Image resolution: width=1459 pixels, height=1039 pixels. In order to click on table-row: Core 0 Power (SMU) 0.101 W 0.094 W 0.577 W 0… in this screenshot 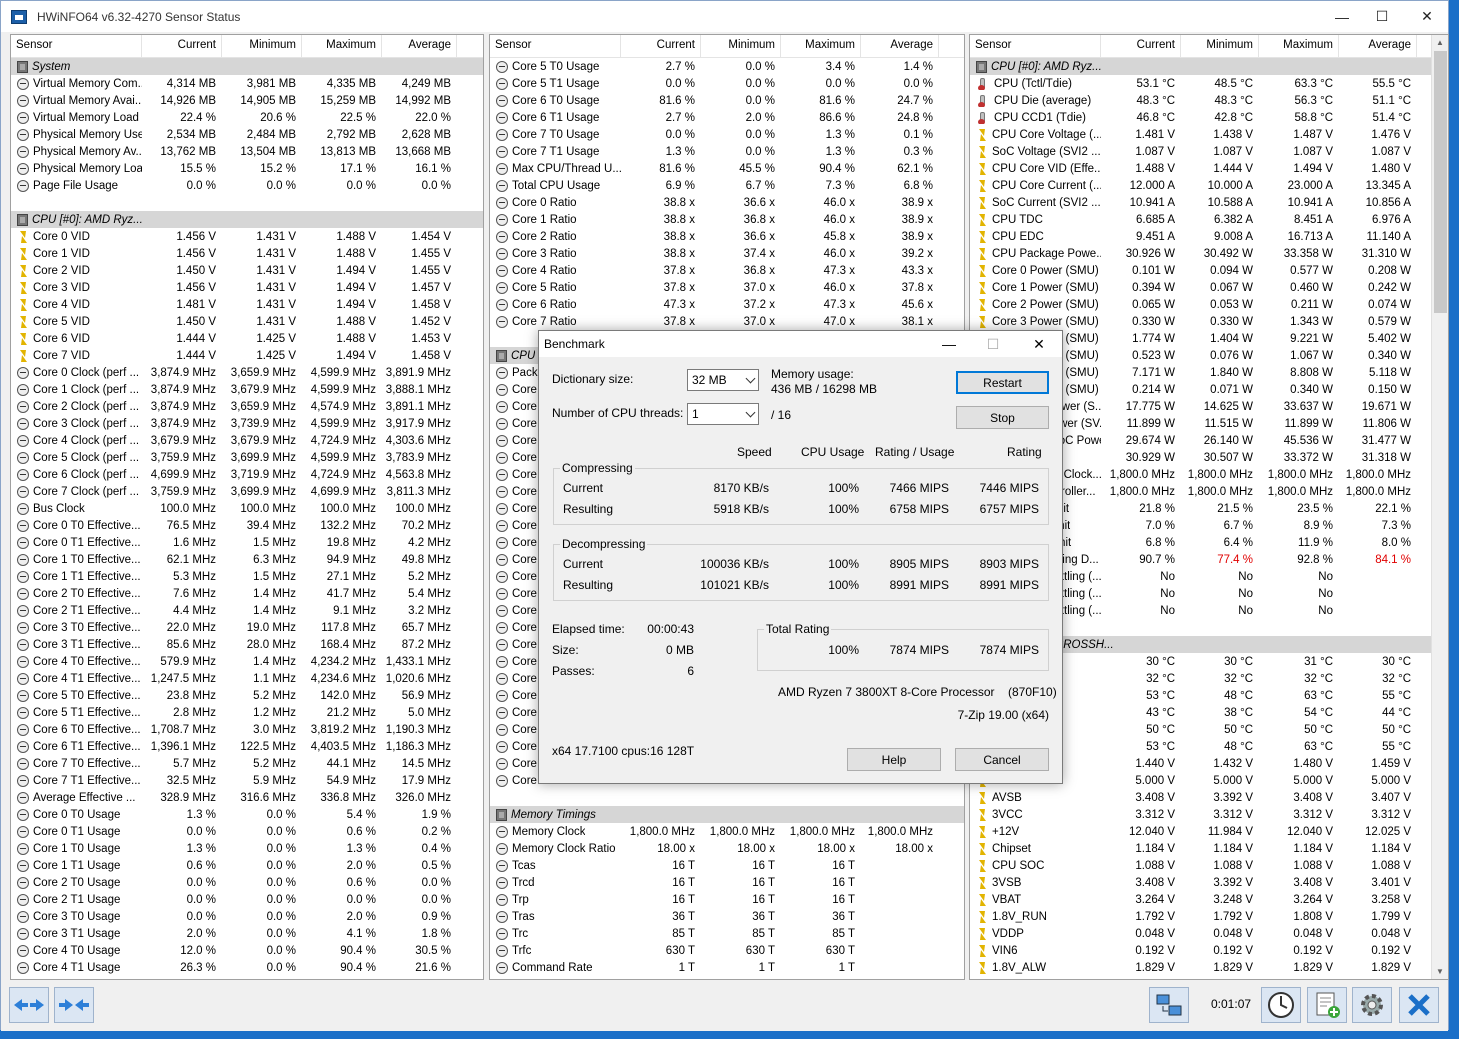, I will do `click(1209, 270)`.